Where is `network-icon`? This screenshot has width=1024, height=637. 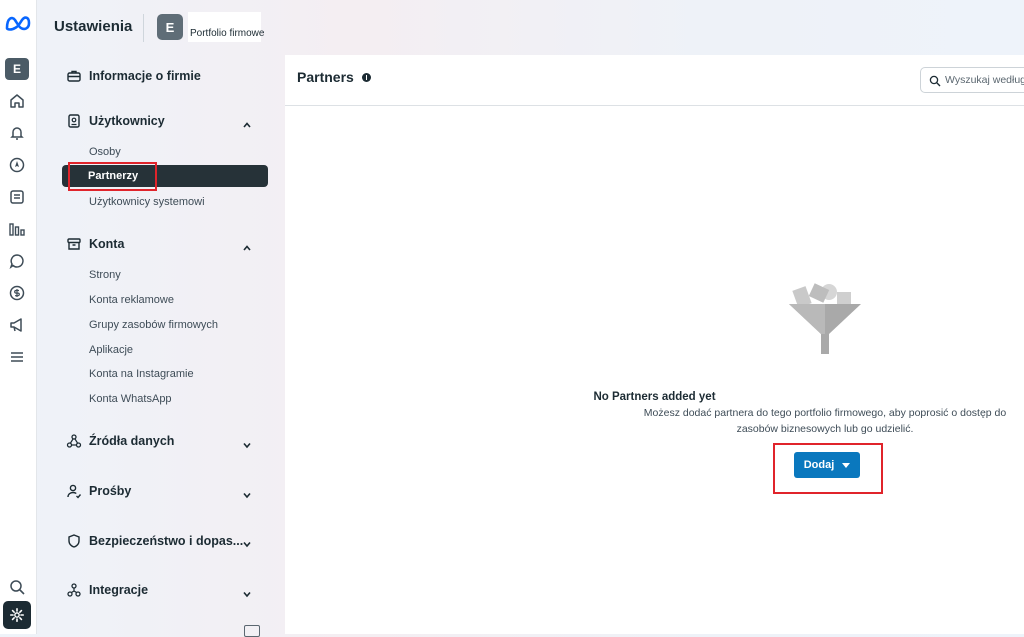 network-icon is located at coordinates (74, 441).